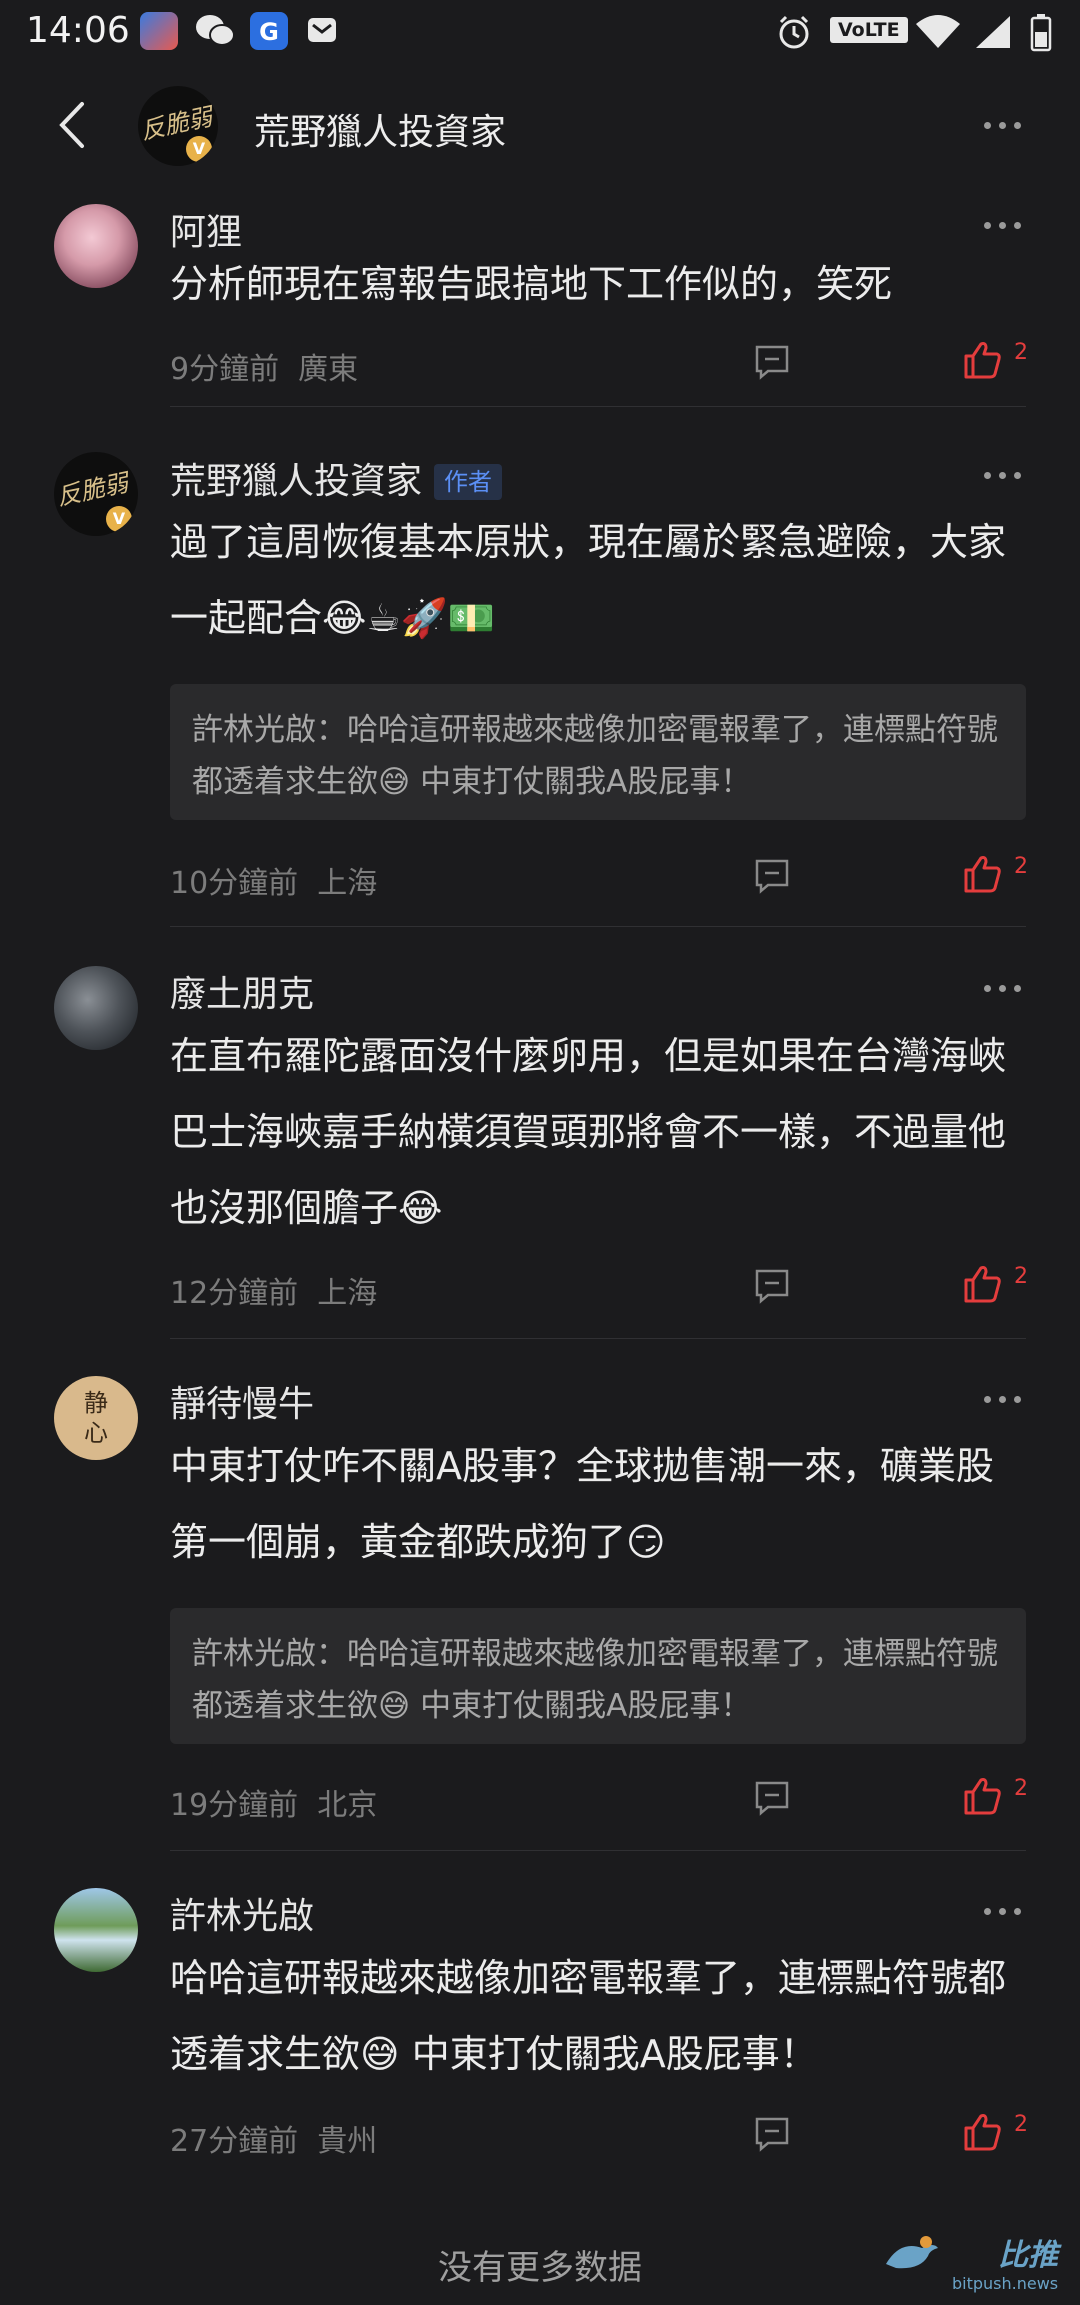 The width and height of the screenshot is (1080, 2305). Describe the element at coordinates (274, 883) in the screenshot. I see `comment-time: 10分鐘前 上海` at that location.